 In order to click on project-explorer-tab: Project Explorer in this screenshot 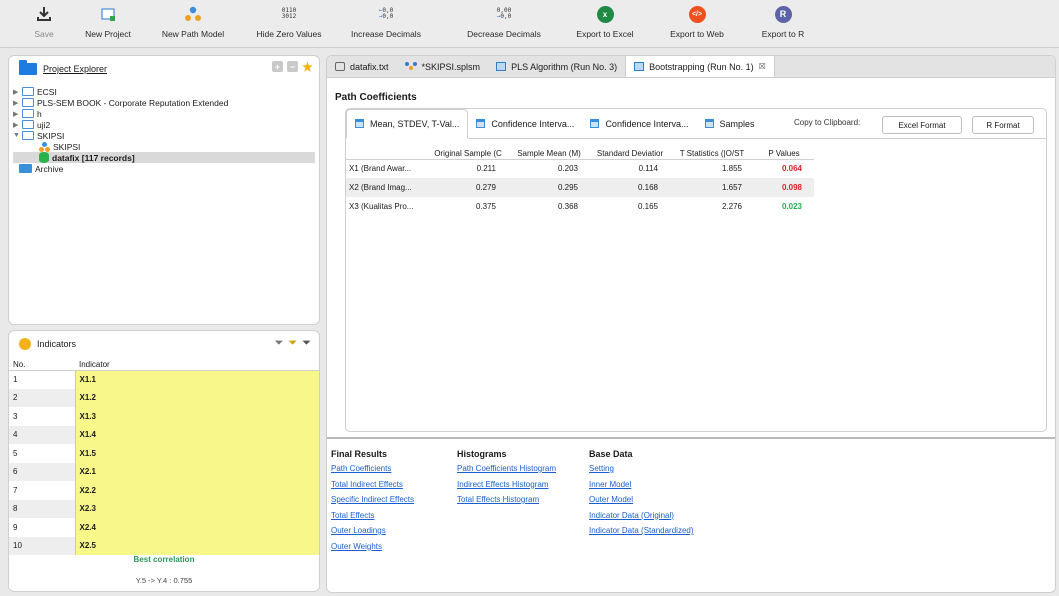, I will do `click(63, 70)`.